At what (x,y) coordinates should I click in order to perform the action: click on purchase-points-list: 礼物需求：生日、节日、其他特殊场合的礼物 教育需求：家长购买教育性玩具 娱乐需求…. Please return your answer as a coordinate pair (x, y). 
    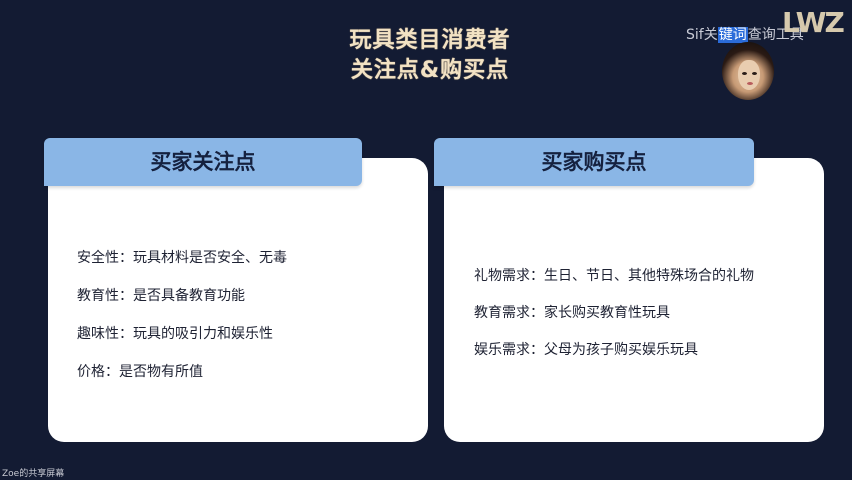
    Looking at the image, I should click on (614, 321).